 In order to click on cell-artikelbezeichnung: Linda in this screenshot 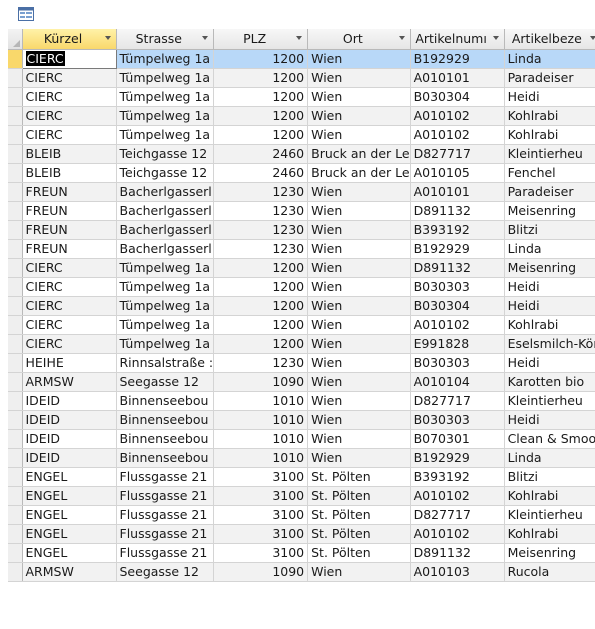, I will do `click(549, 458)`.